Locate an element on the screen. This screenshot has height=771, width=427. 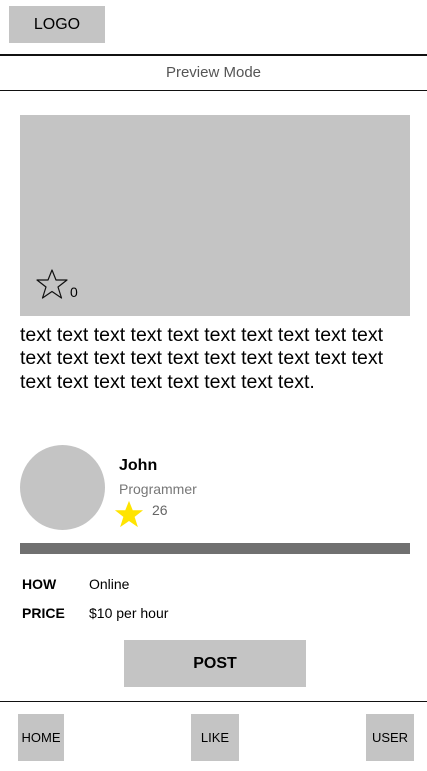
preview-mode-label: Preview Mode is located at coordinates (213, 72).